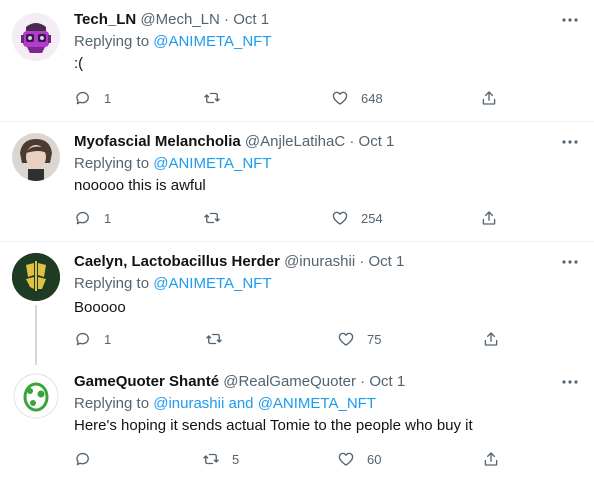  What do you see at coordinates (295, 141) in the screenshot?
I see `user-handle: @AnjleLatihaC` at bounding box center [295, 141].